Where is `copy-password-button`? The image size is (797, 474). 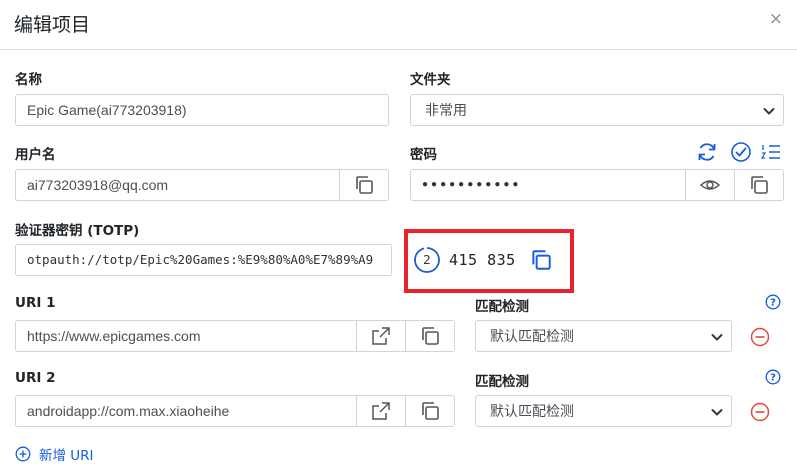
copy-password-button is located at coordinates (758, 185).